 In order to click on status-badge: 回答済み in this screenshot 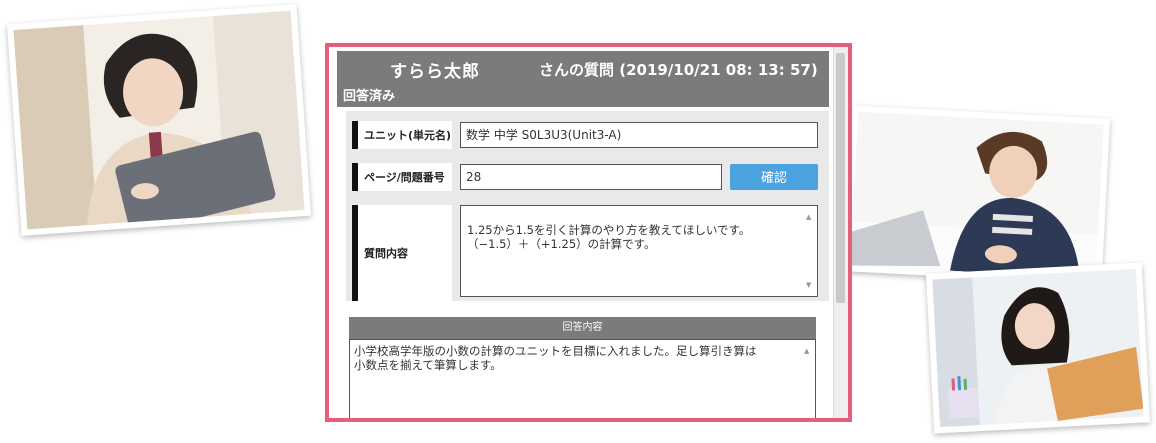, I will do `click(369, 96)`.